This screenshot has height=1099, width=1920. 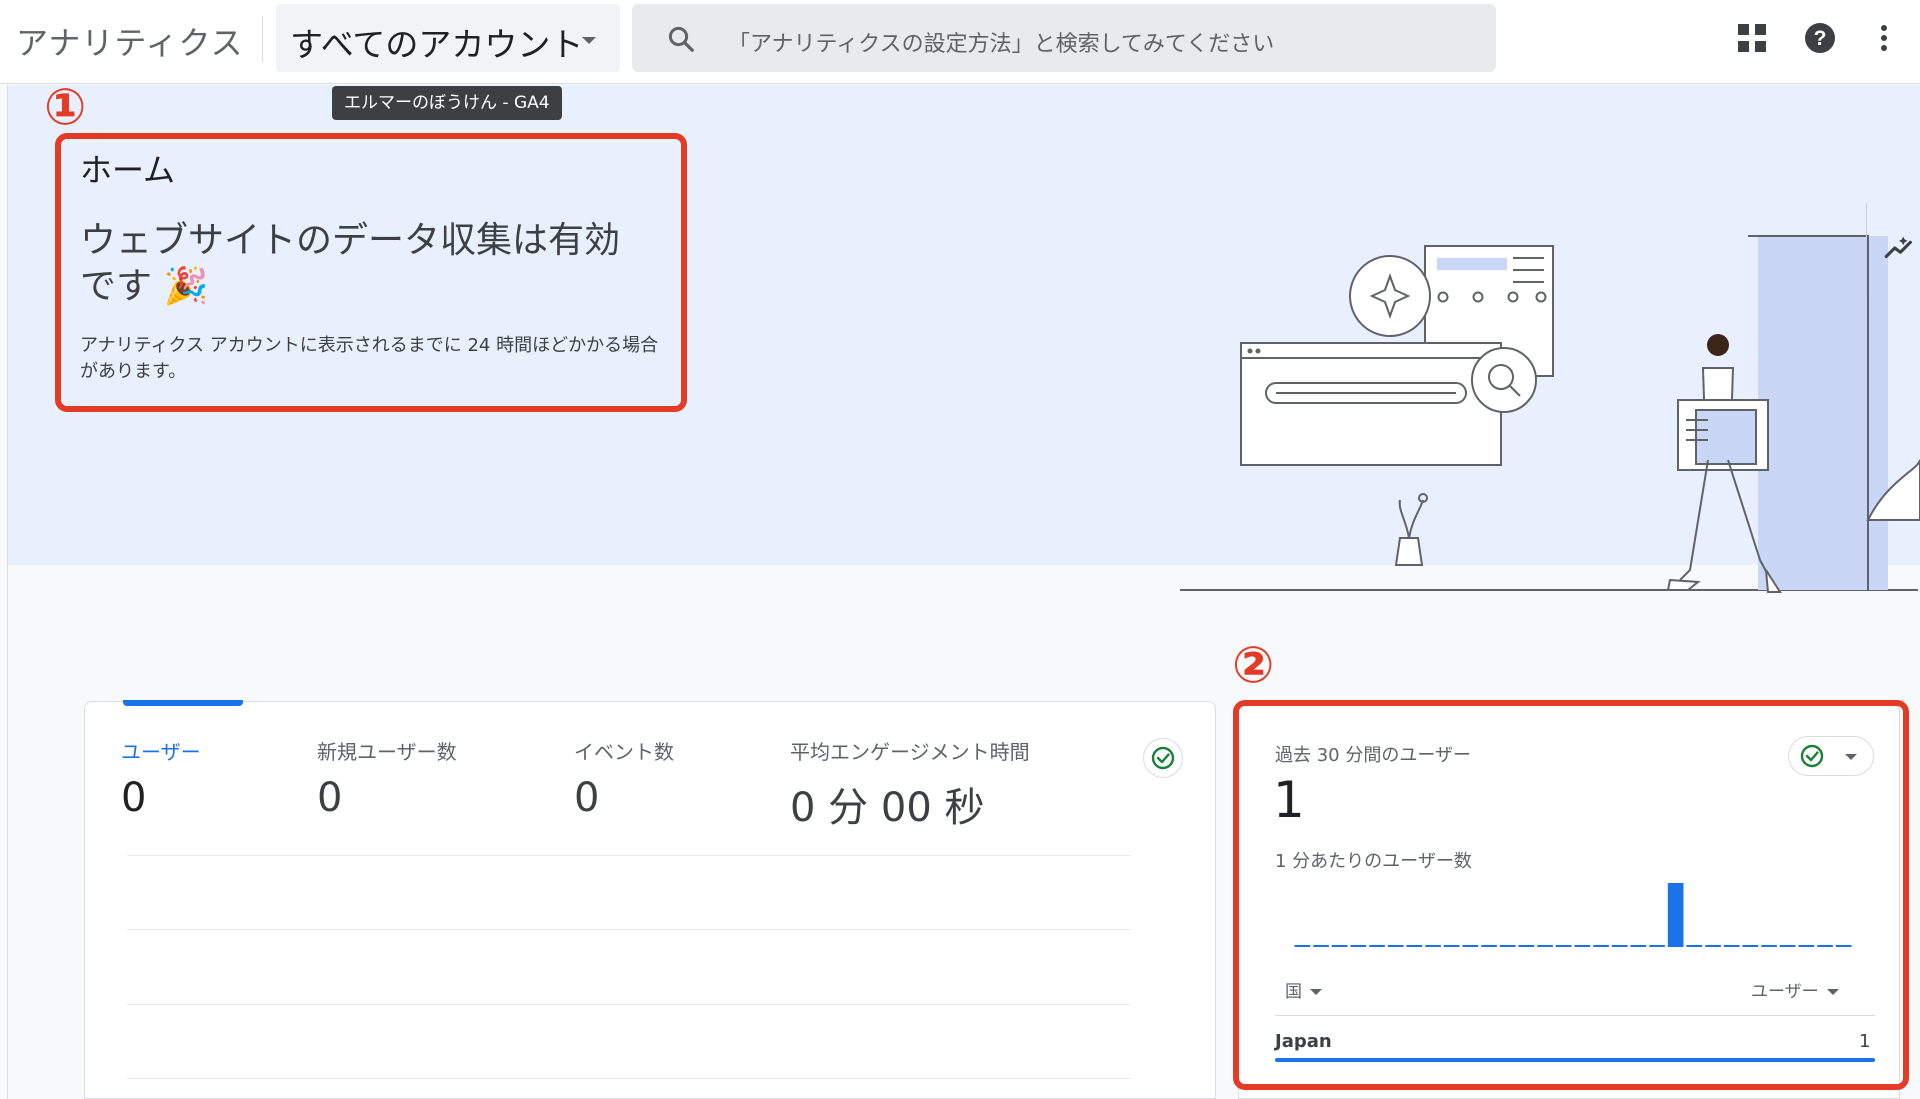 What do you see at coordinates (65, 107) in the screenshot?
I see `annotation-marker-1: ①` at bounding box center [65, 107].